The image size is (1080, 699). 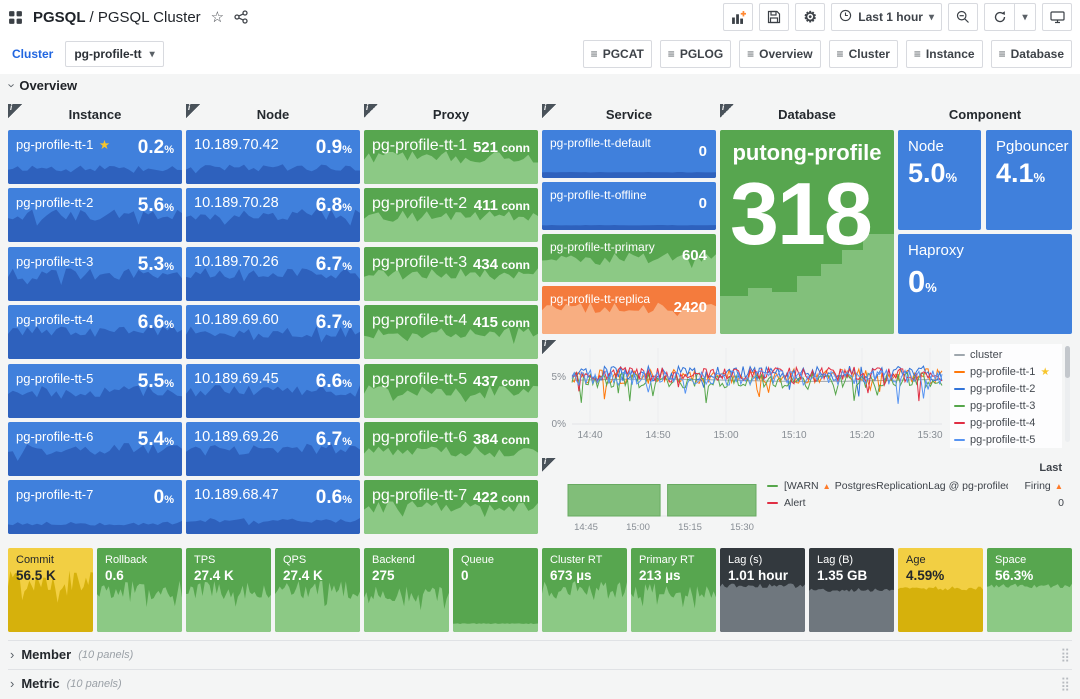 I want to click on tile-label: 10.189.70.26, so click(x=236, y=262).